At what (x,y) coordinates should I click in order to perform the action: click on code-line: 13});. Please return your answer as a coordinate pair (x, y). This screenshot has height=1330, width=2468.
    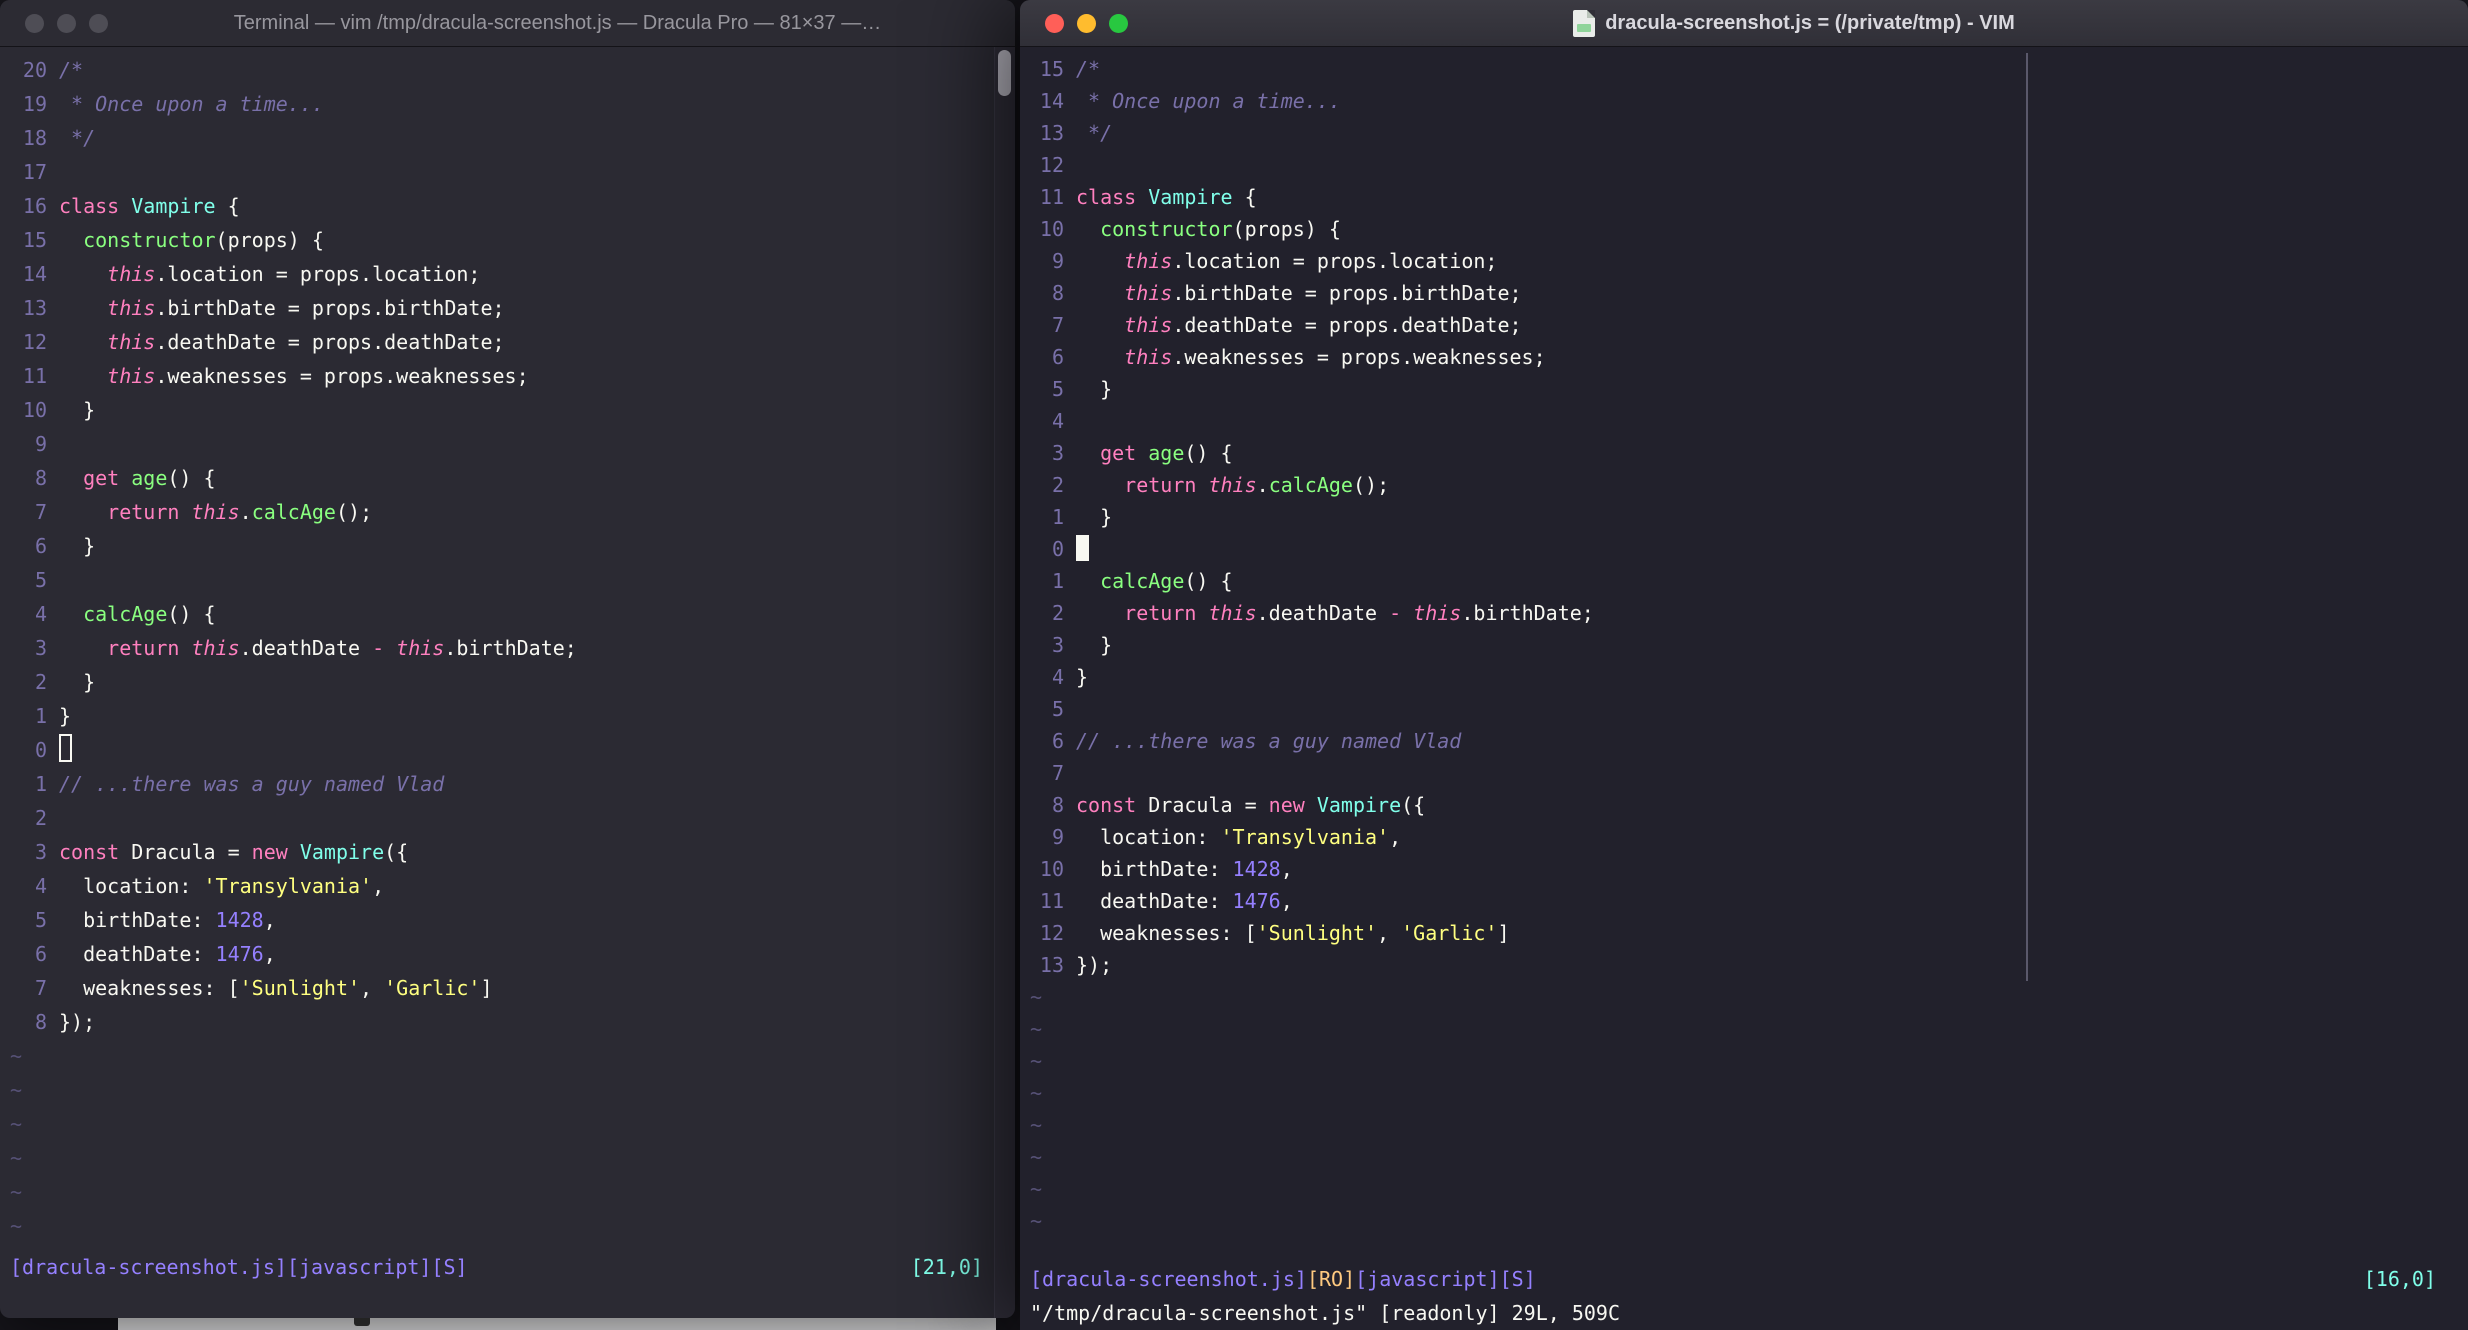
    Looking at the image, I should click on (1744, 965).